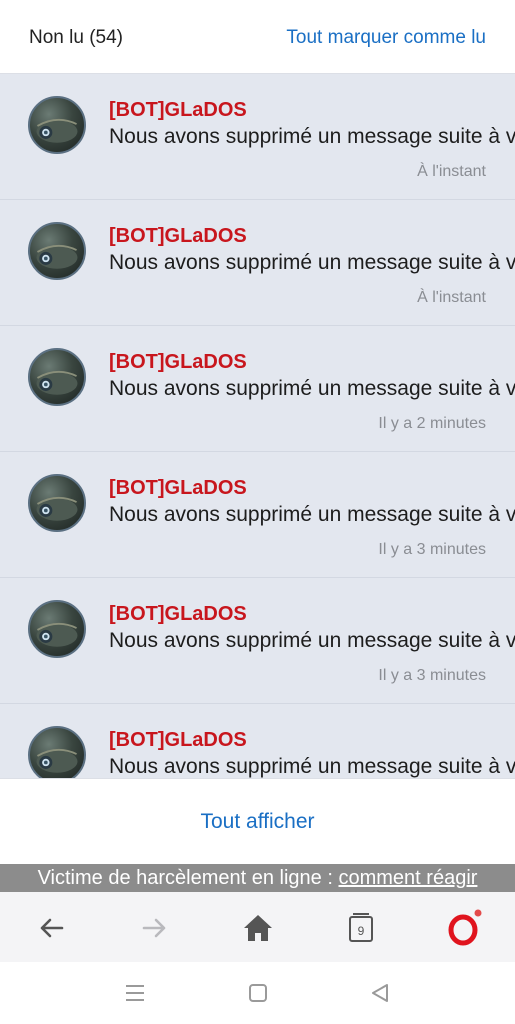 The width and height of the screenshot is (515, 1024). I want to click on browser-toolbar: 9, so click(257, 927).